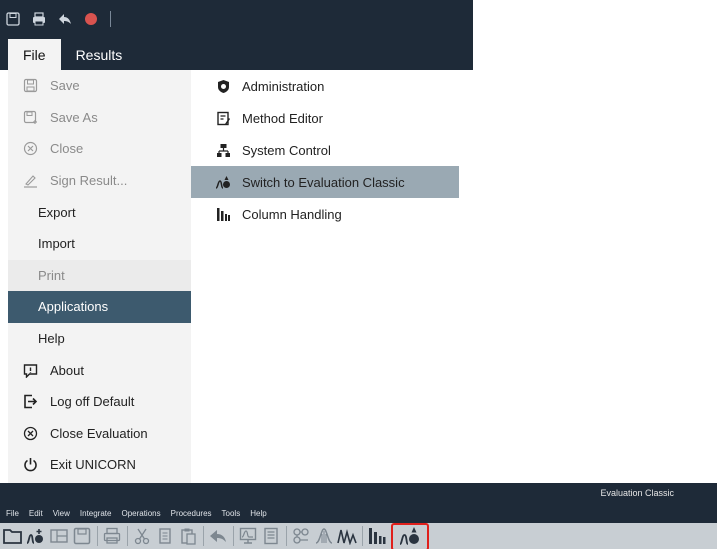  What do you see at coordinates (99, 86) in the screenshot?
I see `menu-item-save: Save` at bounding box center [99, 86].